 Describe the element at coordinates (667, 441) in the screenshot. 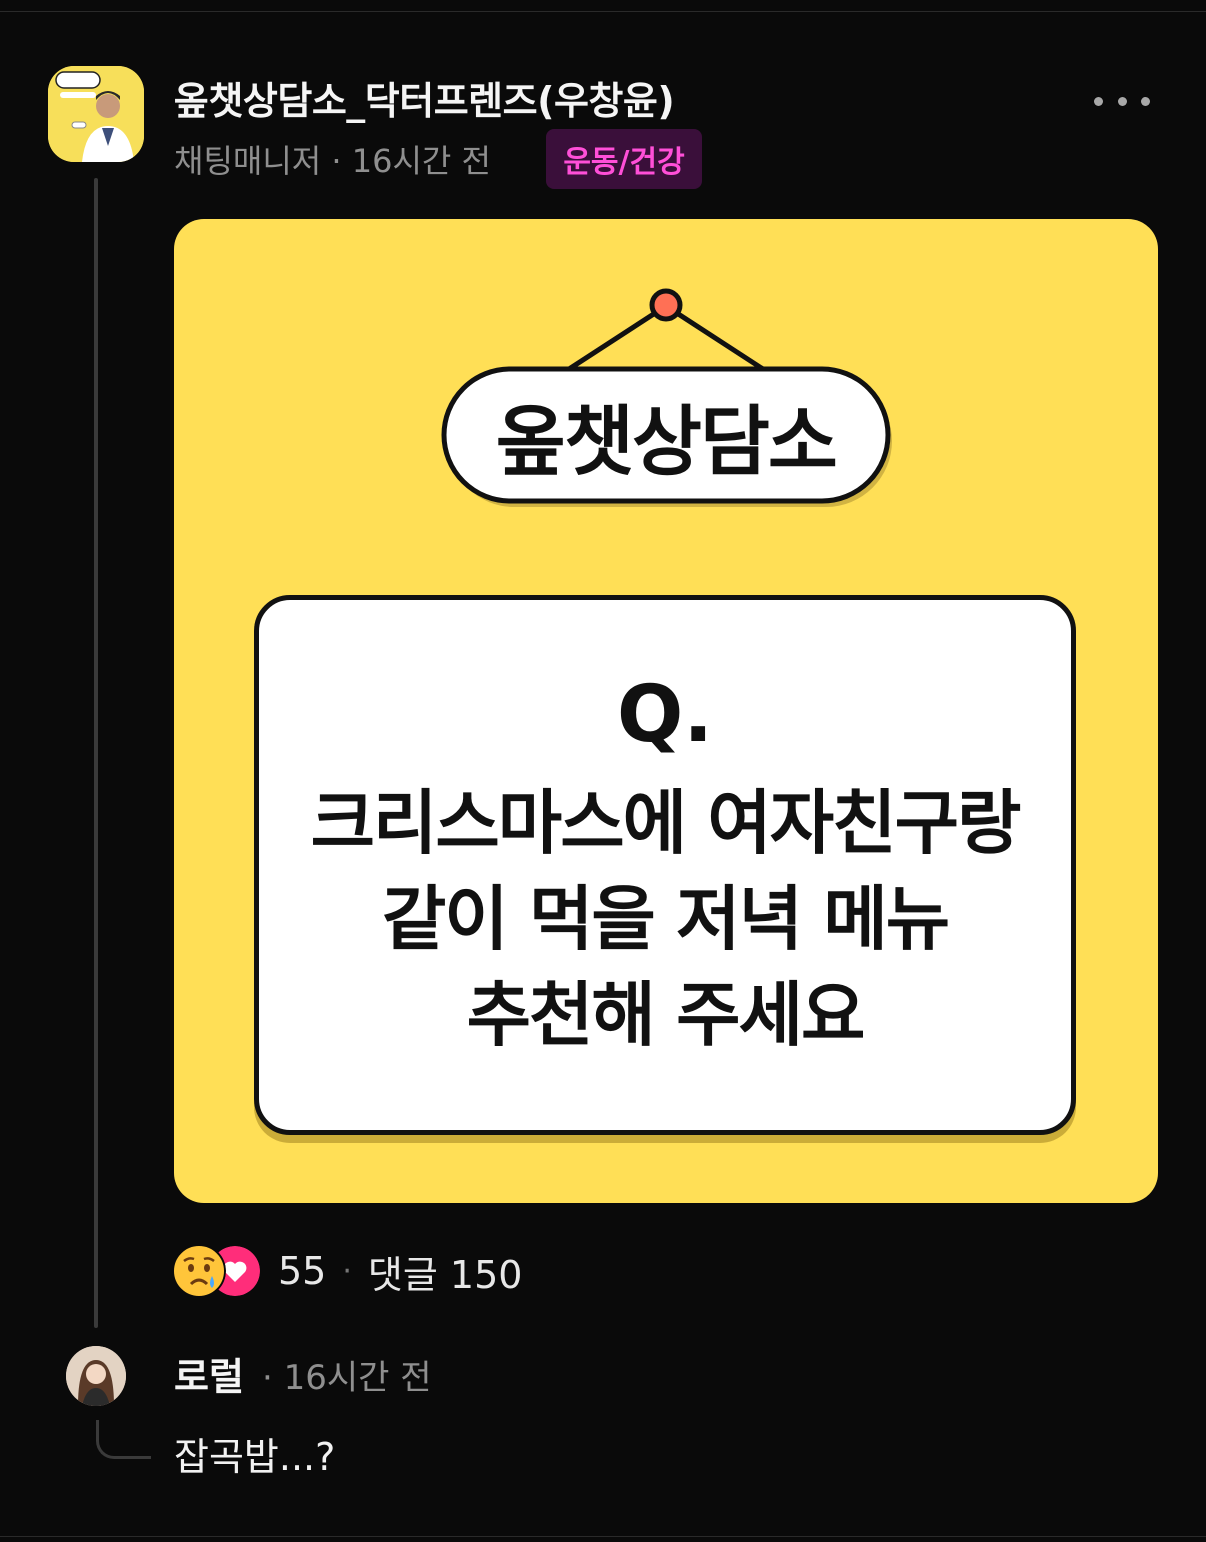

I see `sign-label: 옾챗상담소` at that location.